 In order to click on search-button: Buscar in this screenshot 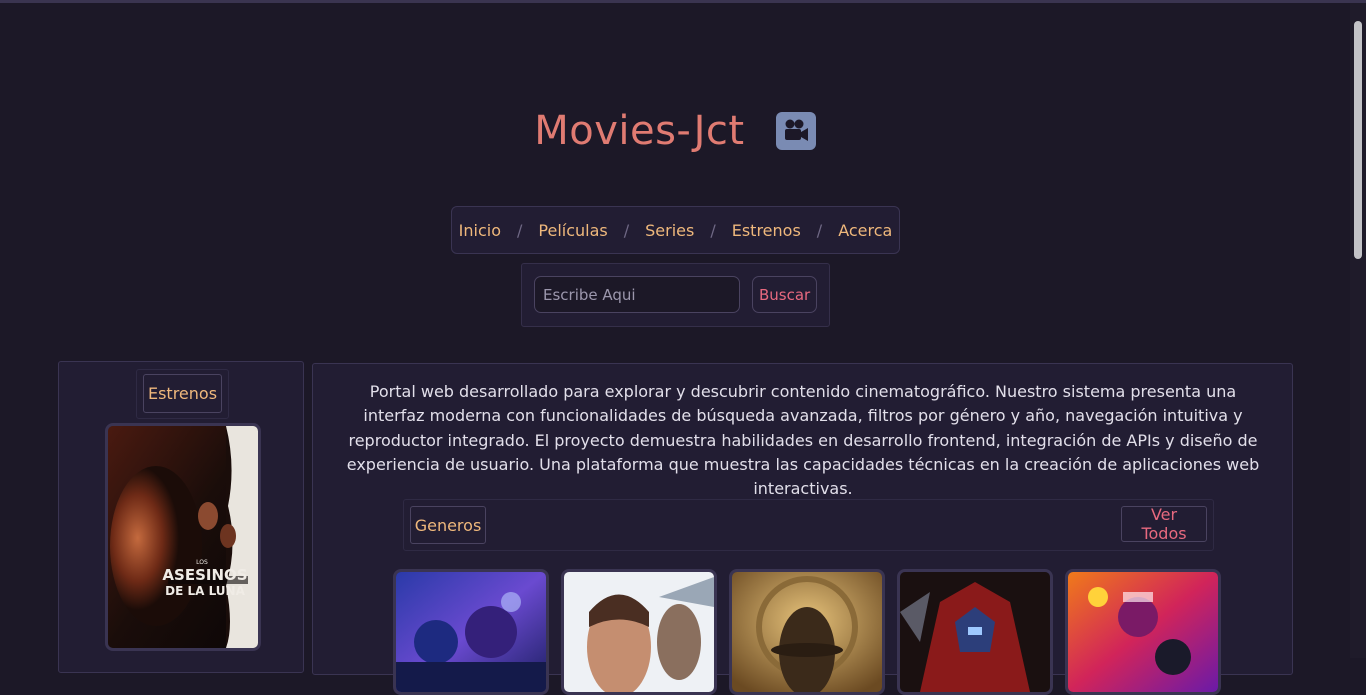, I will do `click(784, 294)`.